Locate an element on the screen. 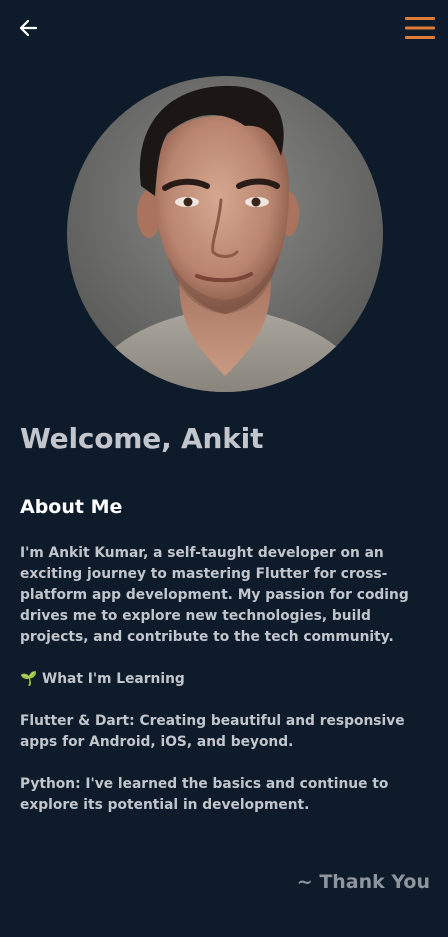  back-button is located at coordinates (28, 28).